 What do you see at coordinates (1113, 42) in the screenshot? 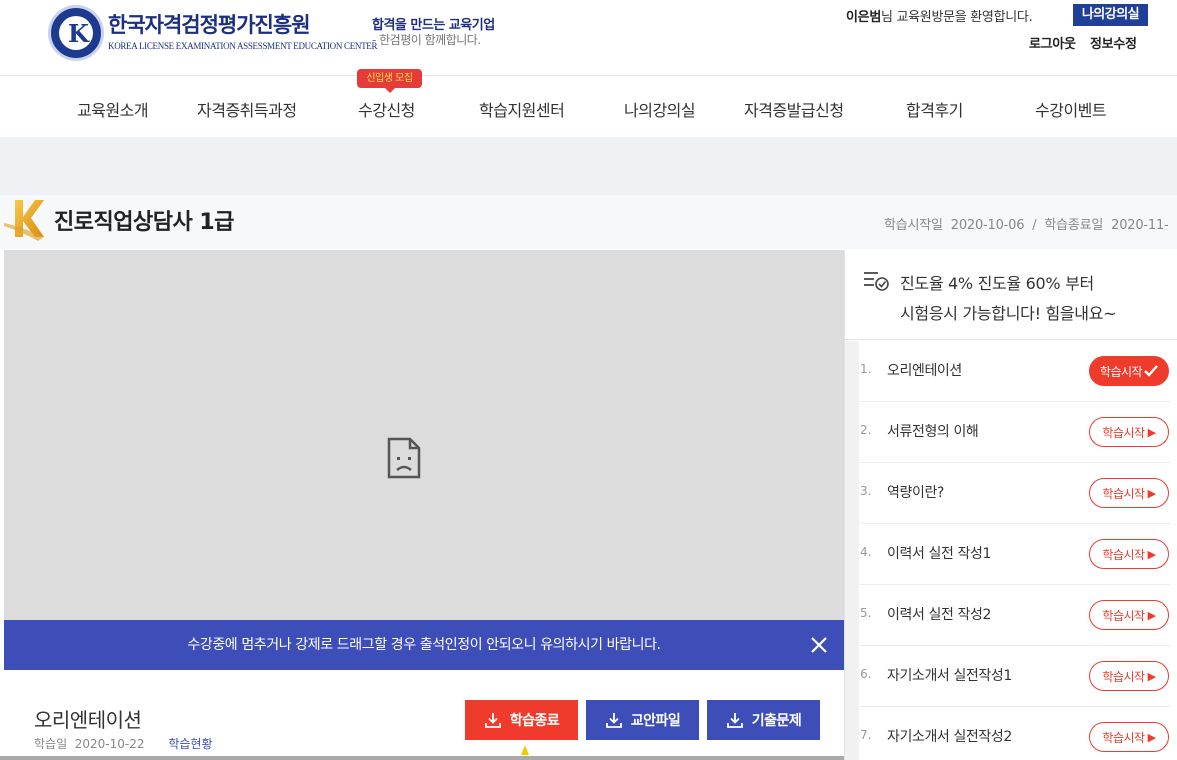
I see `edit-info-link: 정보수정` at bounding box center [1113, 42].